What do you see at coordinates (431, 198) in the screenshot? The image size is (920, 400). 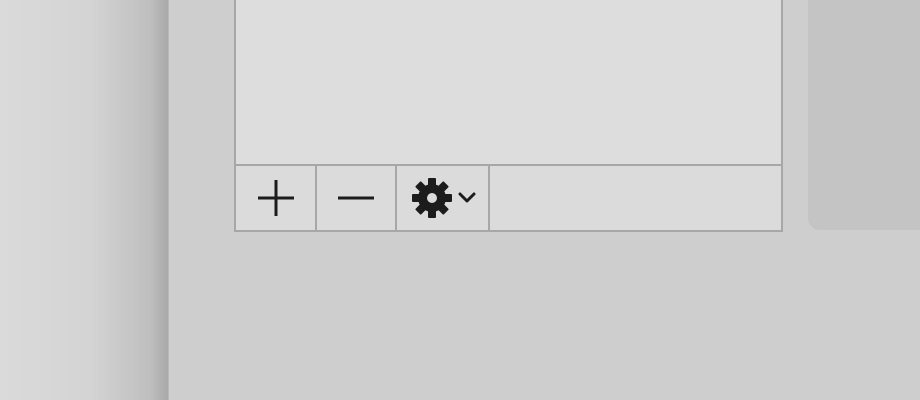 I see `gear-icon` at bounding box center [431, 198].